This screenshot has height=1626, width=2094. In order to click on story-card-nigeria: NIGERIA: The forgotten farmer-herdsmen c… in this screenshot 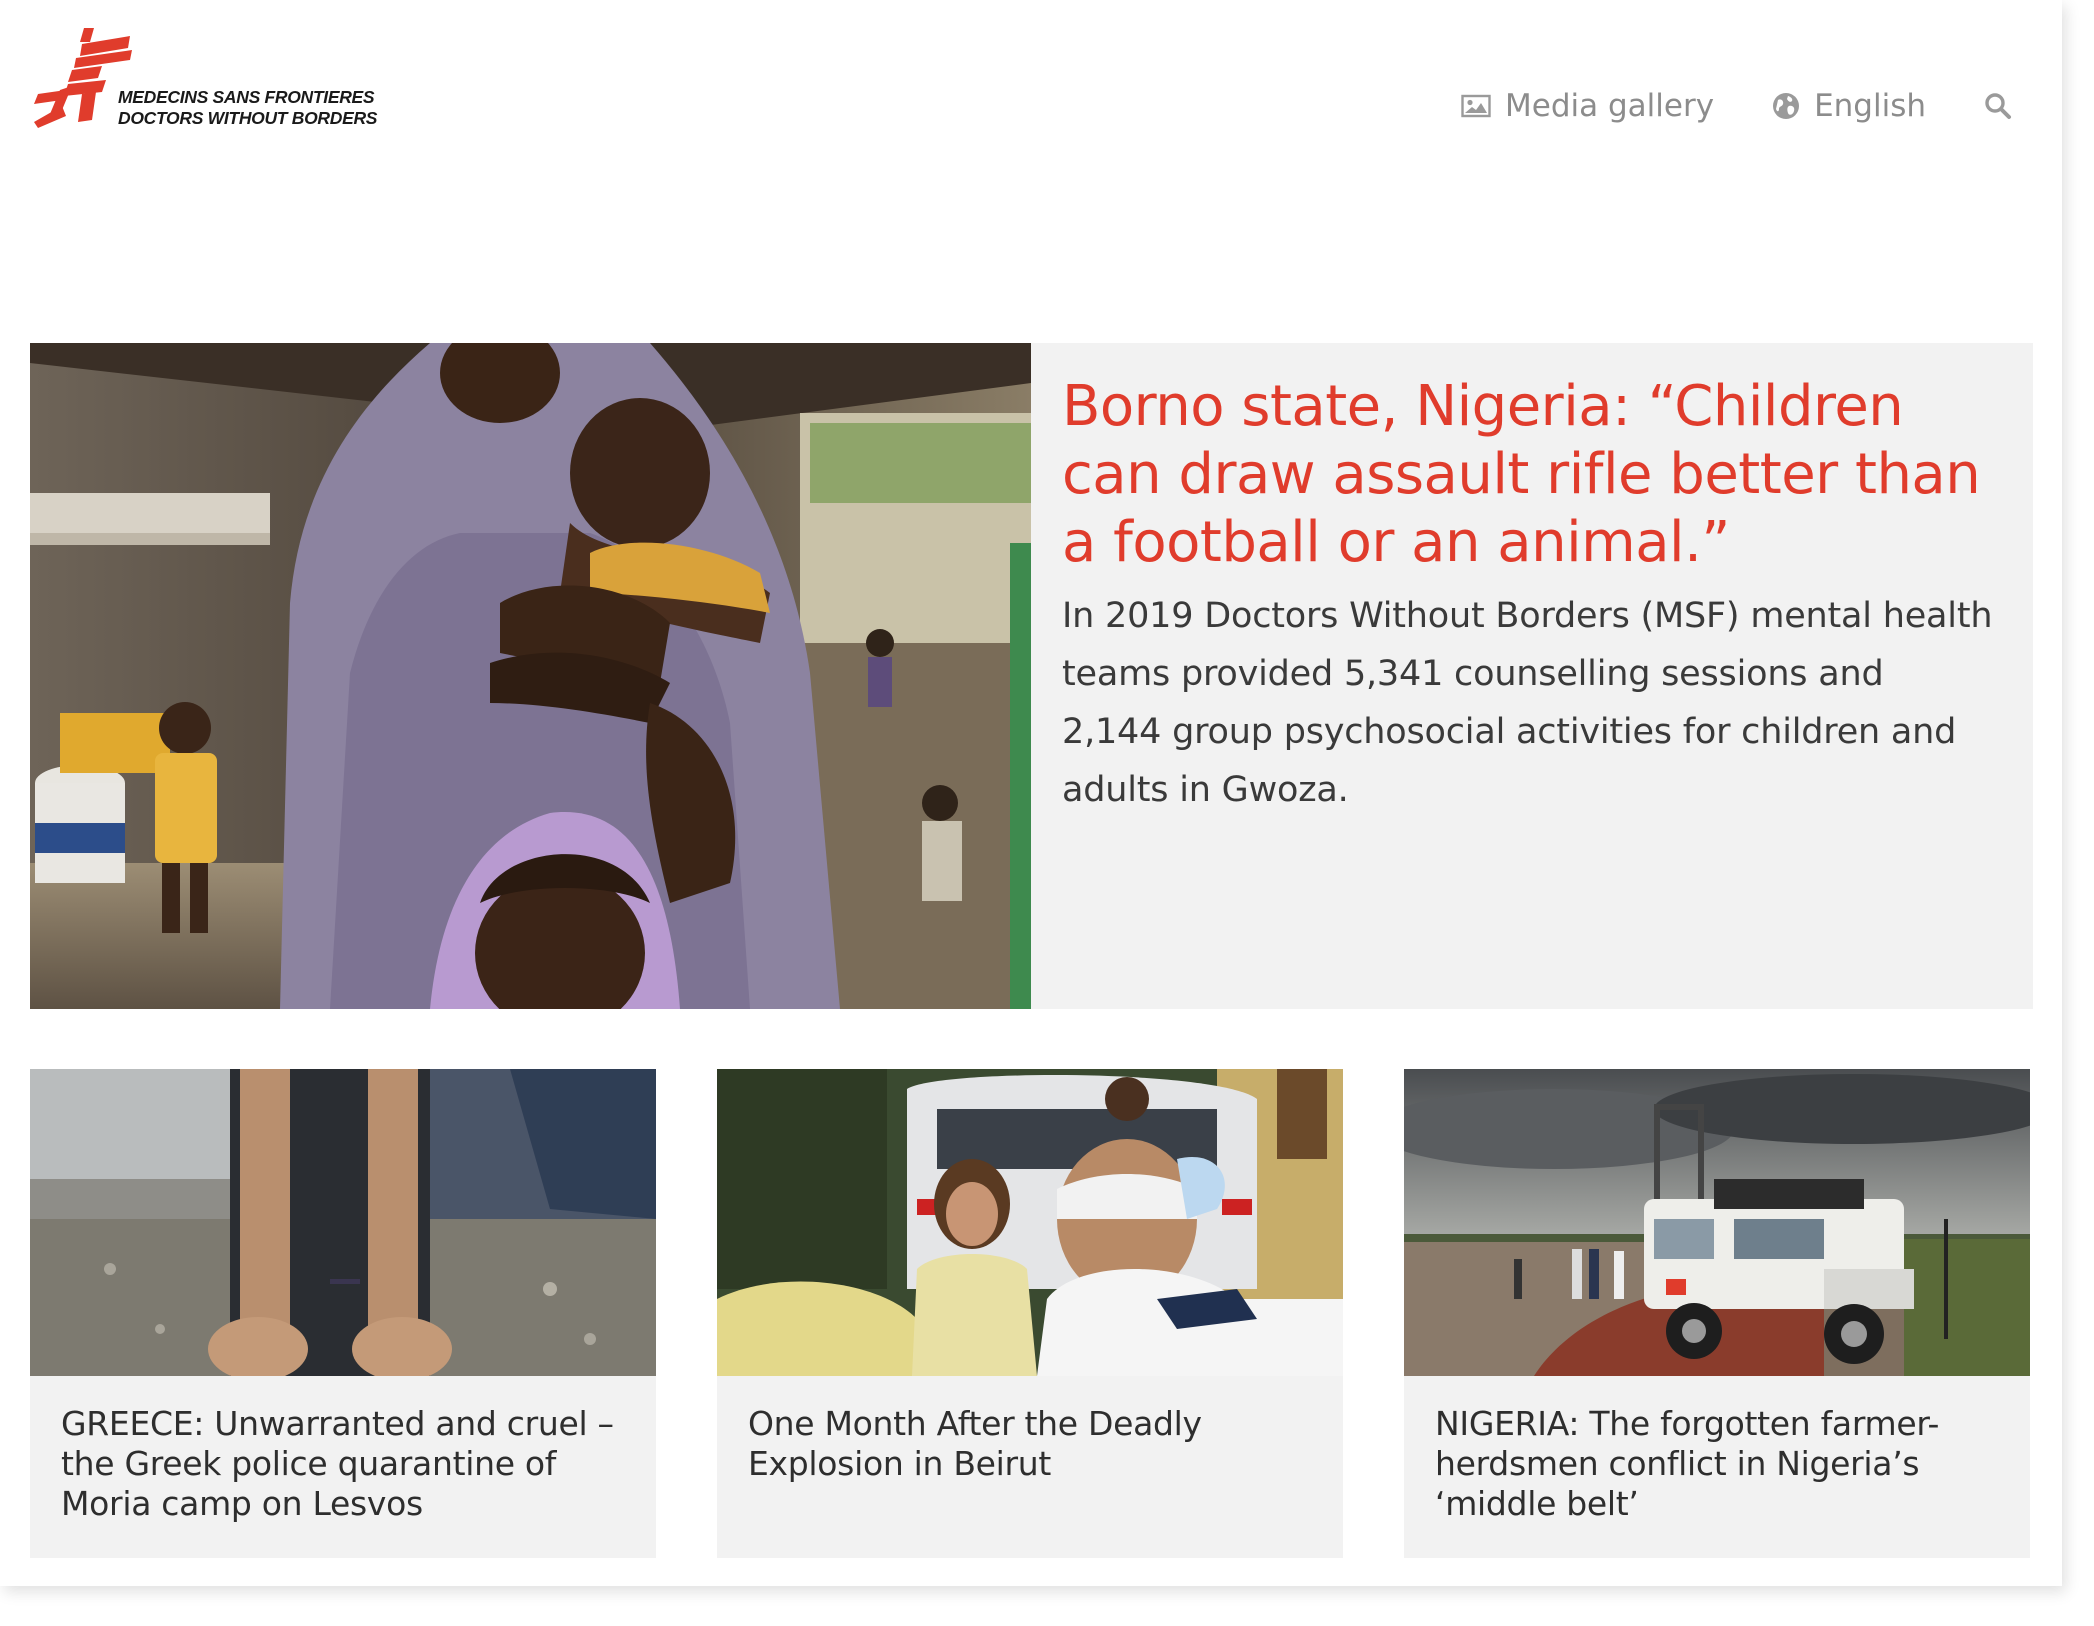, I will do `click(1717, 1313)`.